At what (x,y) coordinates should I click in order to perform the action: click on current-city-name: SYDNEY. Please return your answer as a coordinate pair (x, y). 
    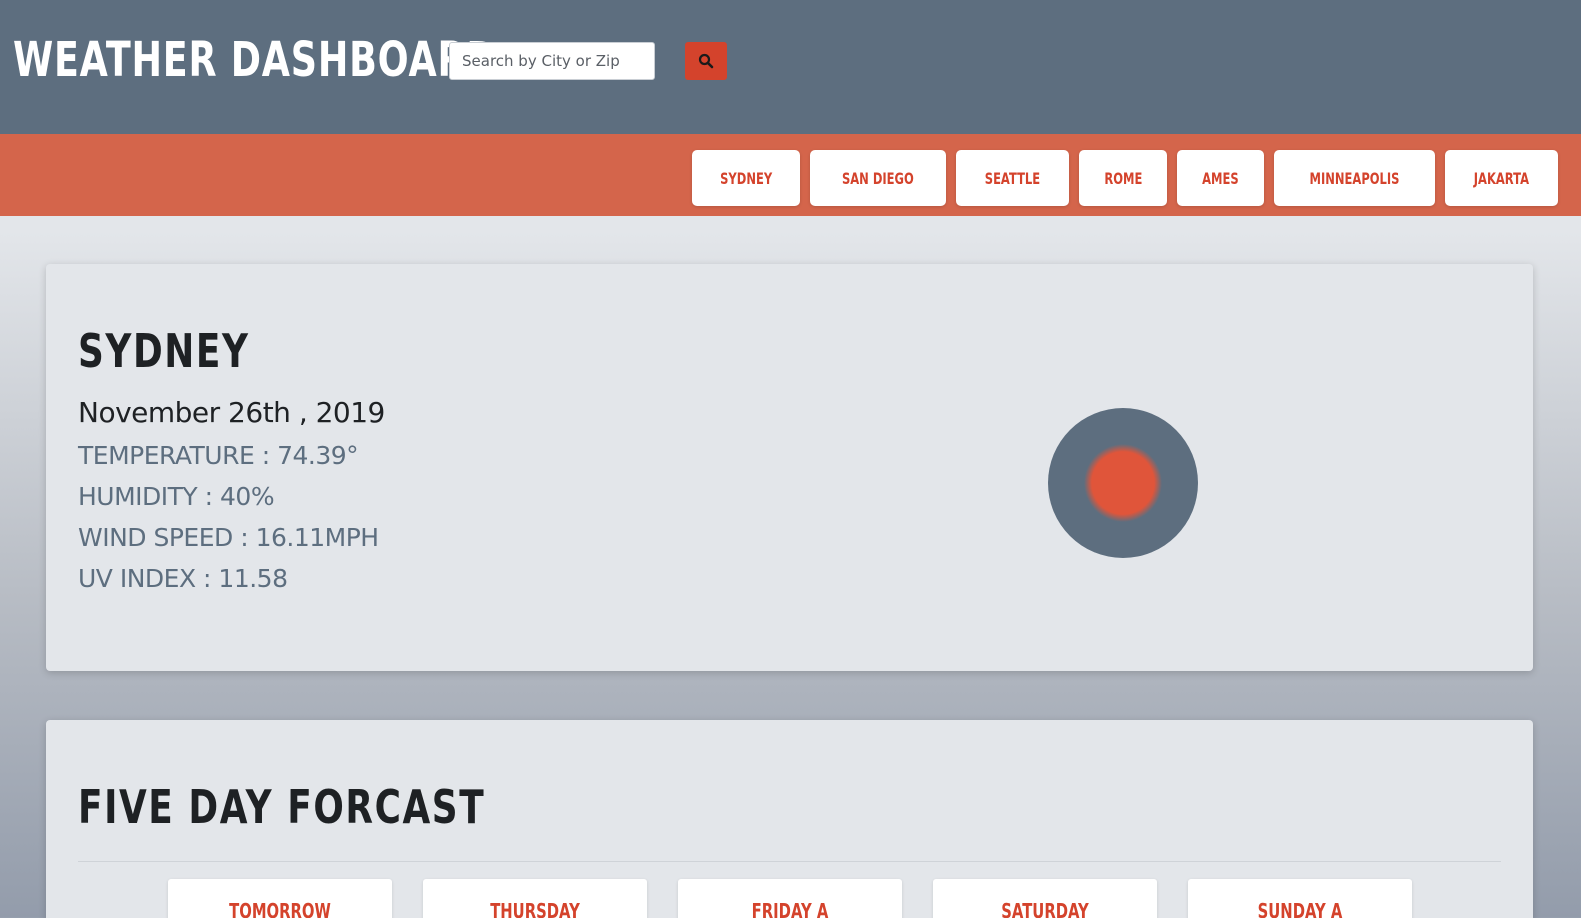
    Looking at the image, I should click on (164, 351).